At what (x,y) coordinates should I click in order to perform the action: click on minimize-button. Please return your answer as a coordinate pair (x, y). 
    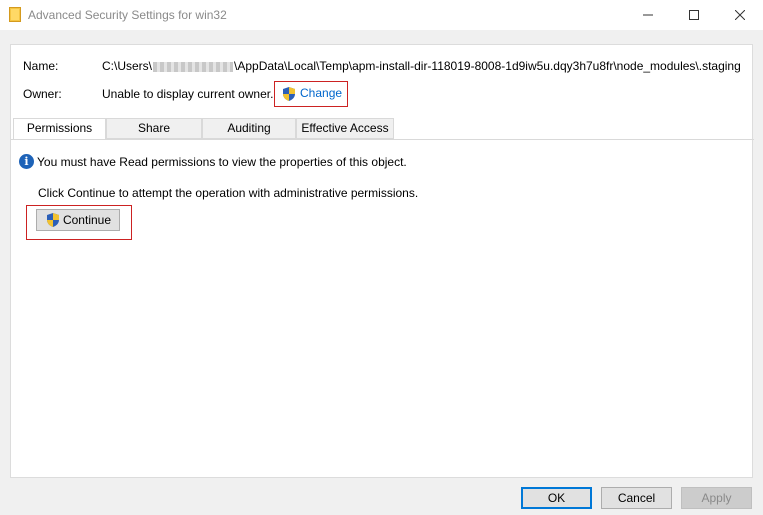
    Looking at the image, I should click on (648, 15).